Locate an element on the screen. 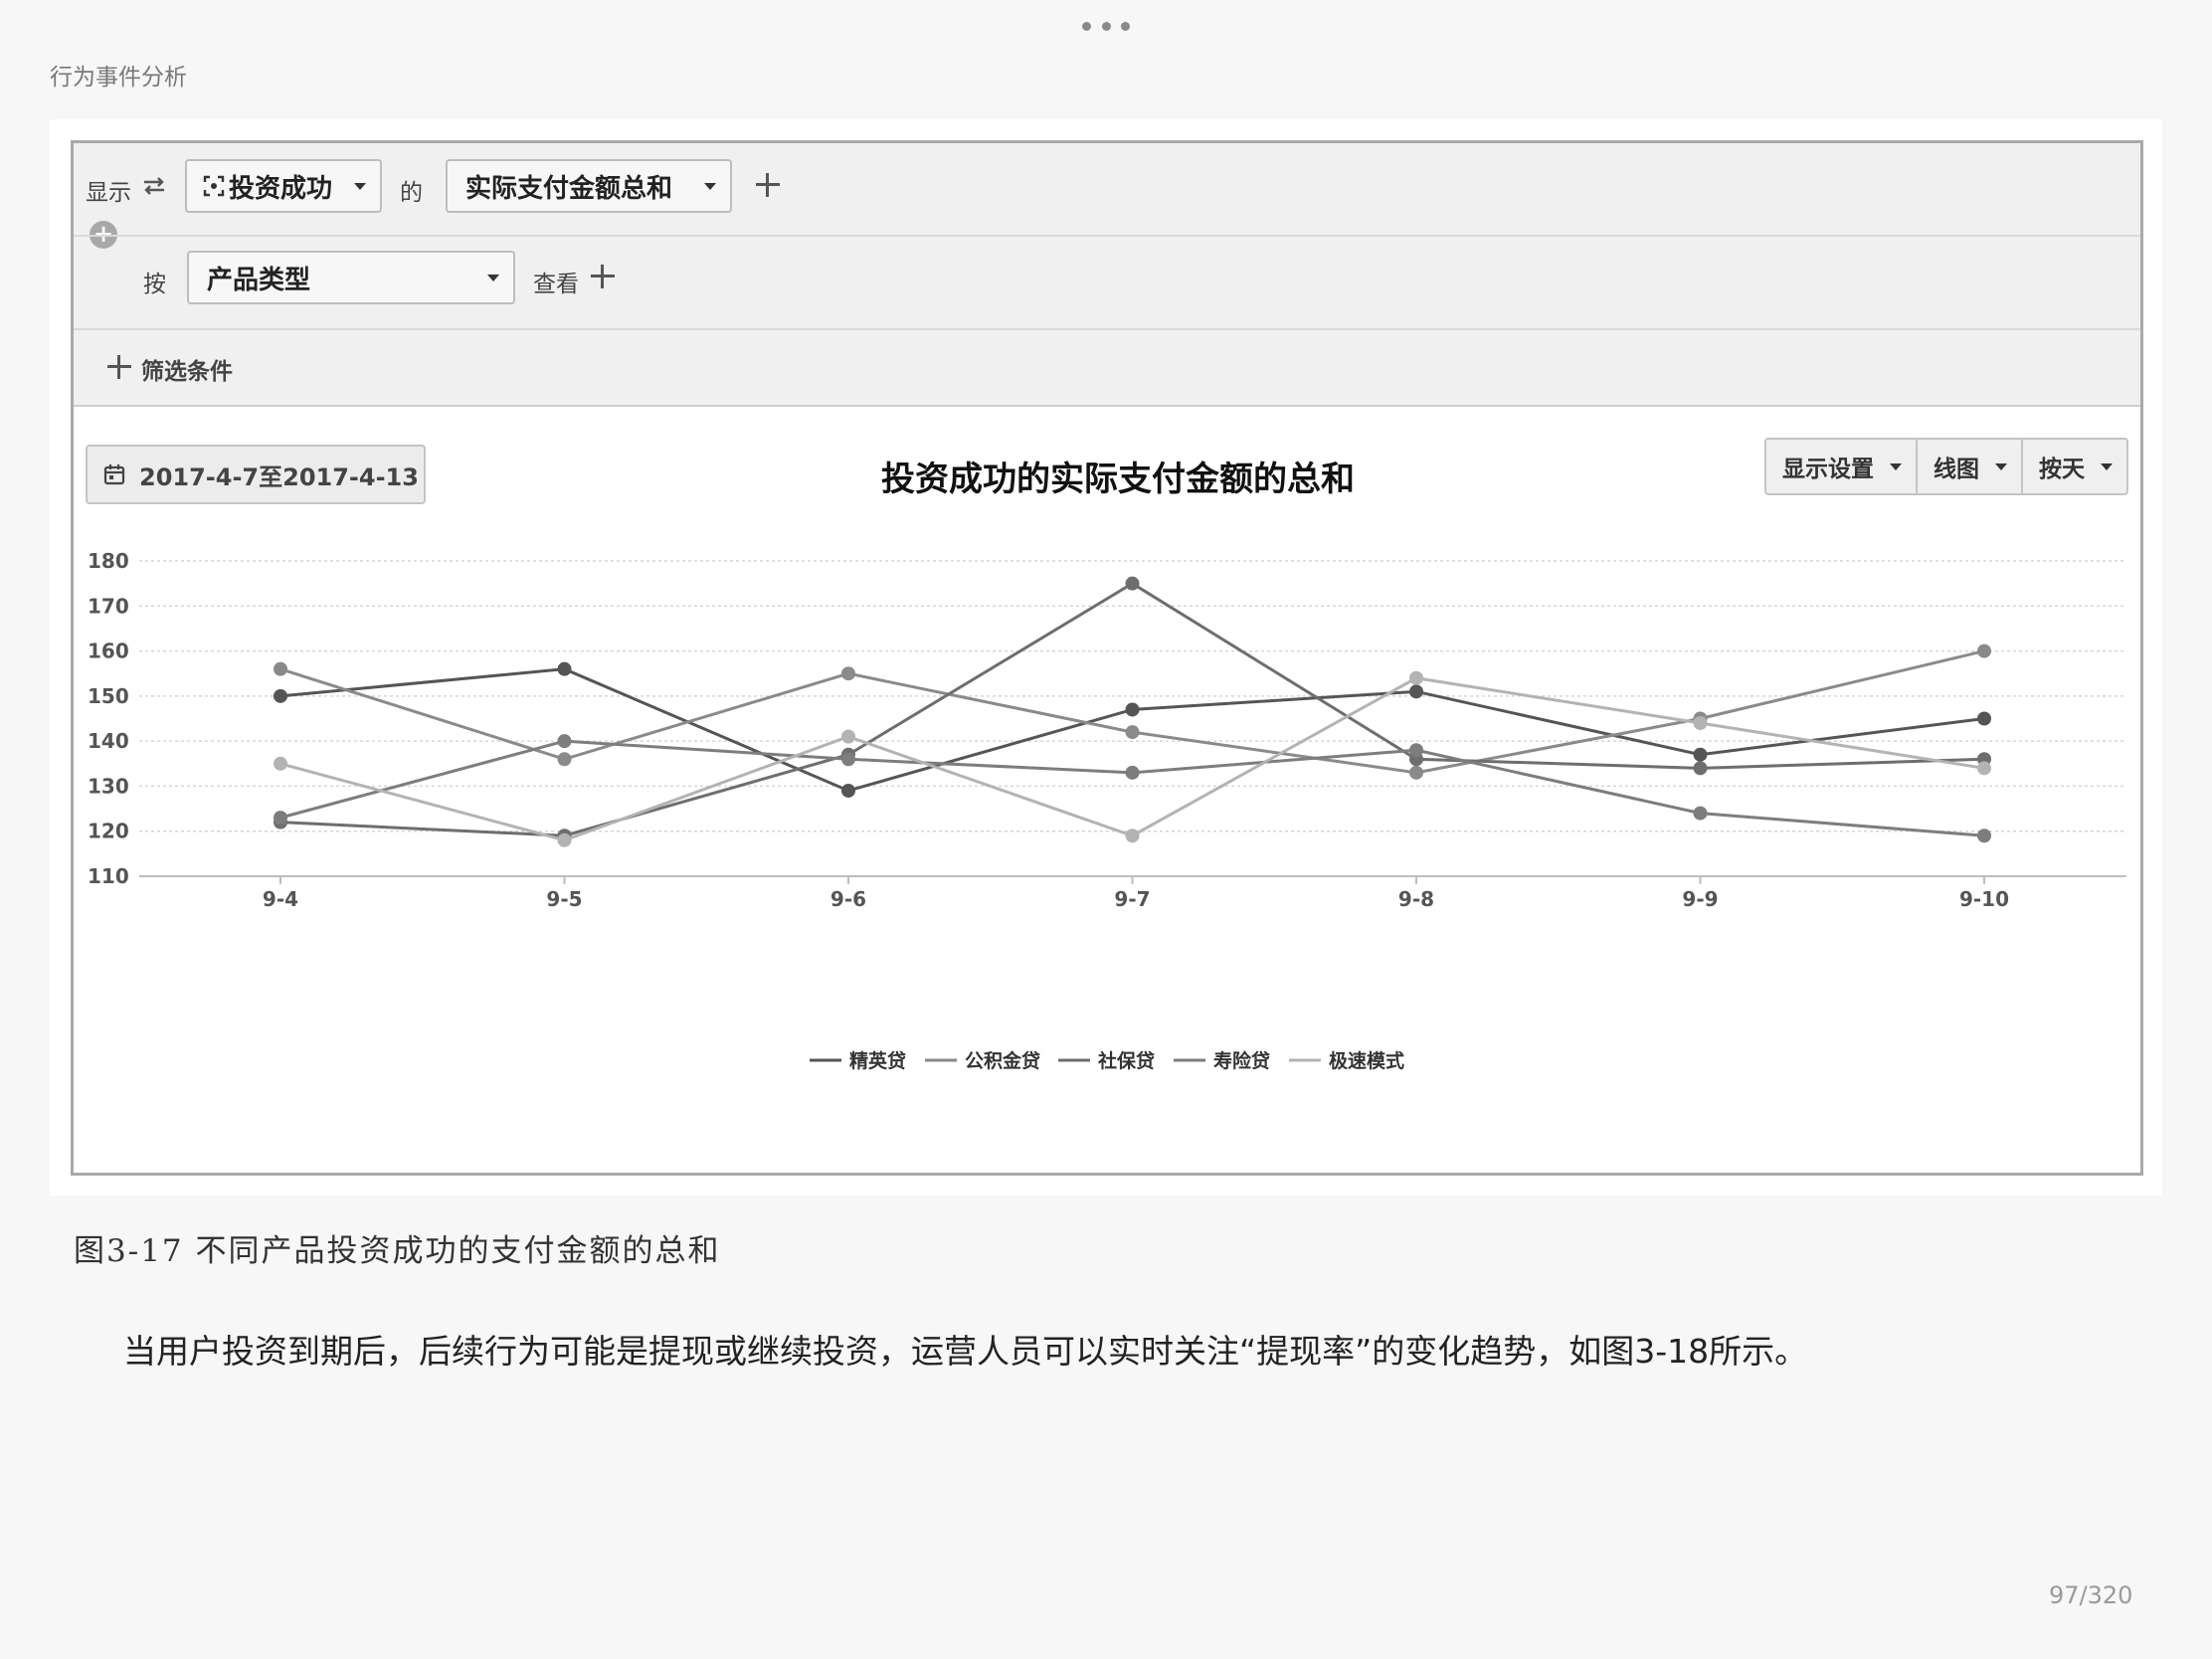  add-metric-icon is located at coordinates (768, 185).